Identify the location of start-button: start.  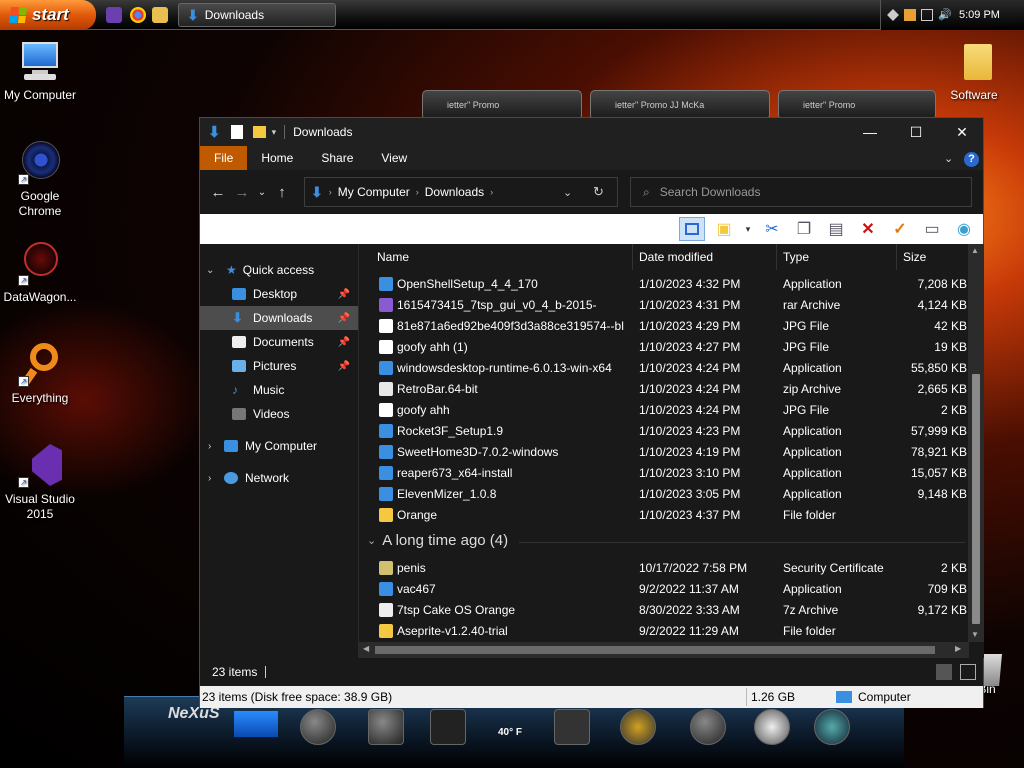
(48, 15).